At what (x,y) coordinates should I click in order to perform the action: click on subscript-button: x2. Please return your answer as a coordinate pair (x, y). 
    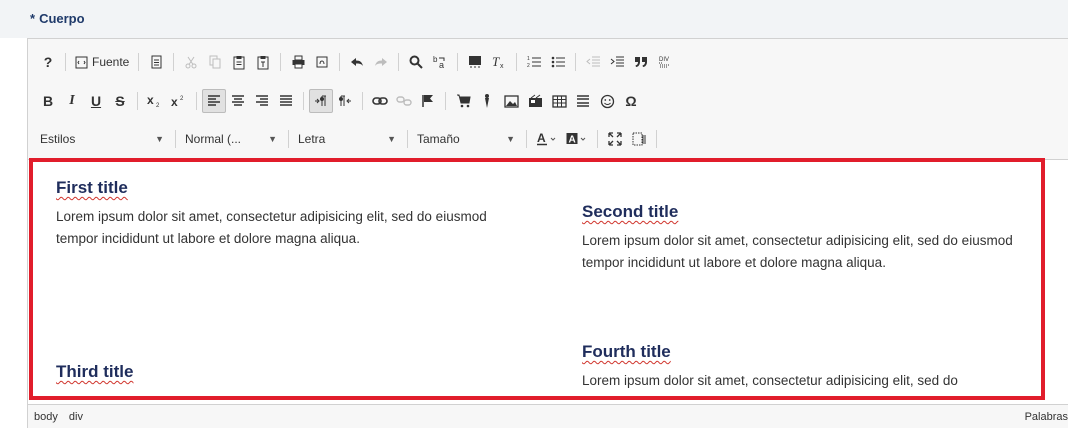
    Looking at the image, I should click on (155, 101).